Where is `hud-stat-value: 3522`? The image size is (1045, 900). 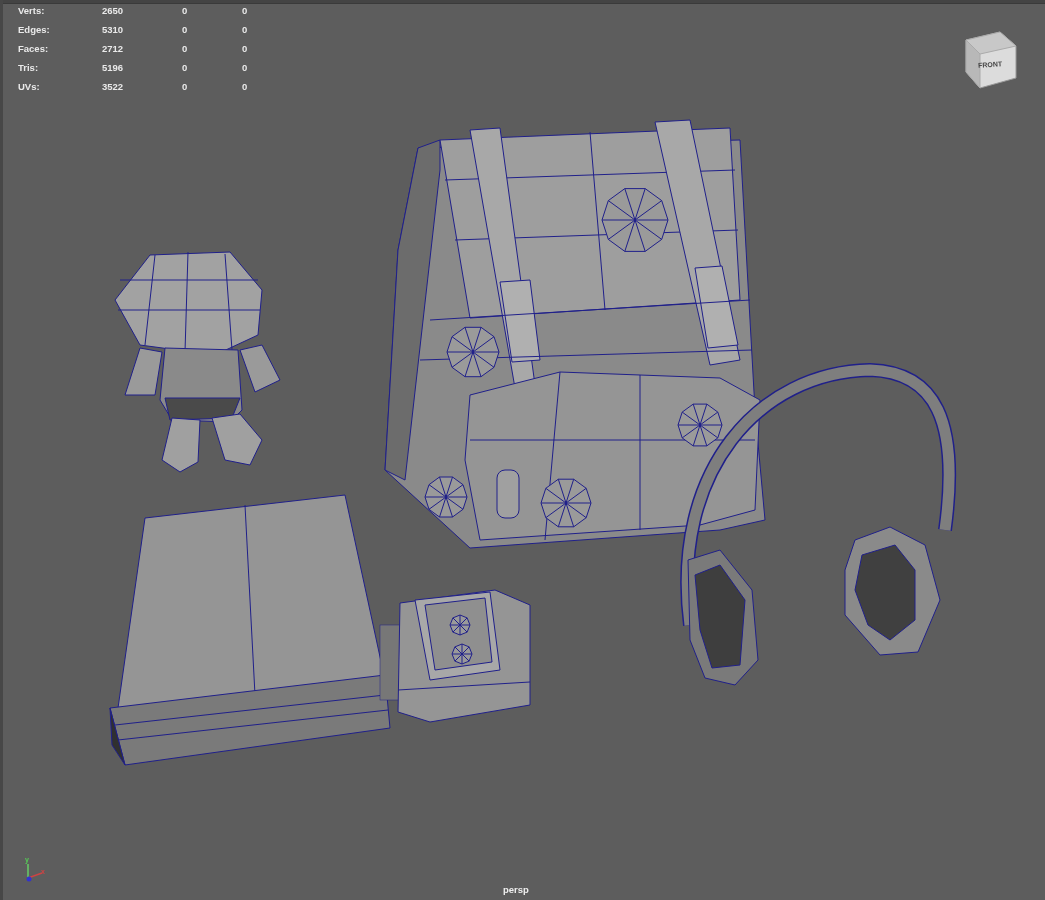 hud-stat-value: 3522 is located at coordinates (113, 86).